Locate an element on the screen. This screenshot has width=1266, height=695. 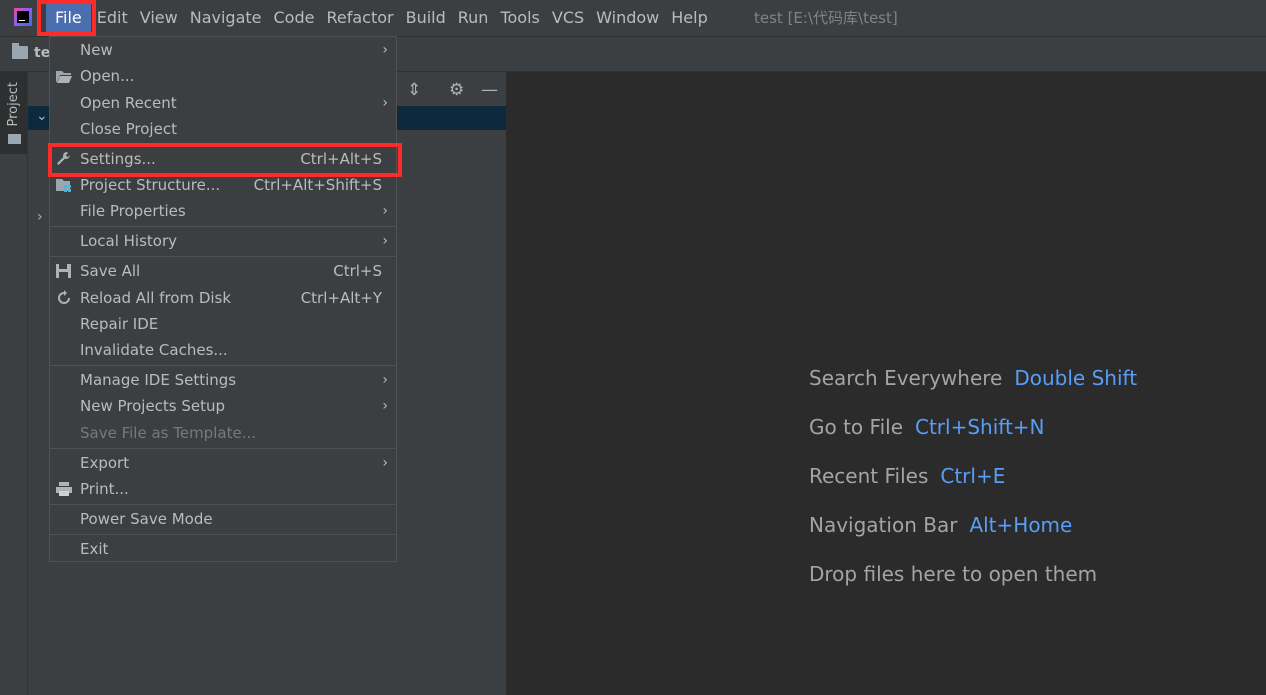
menu-window: Window is located at coordinates (627, 18).